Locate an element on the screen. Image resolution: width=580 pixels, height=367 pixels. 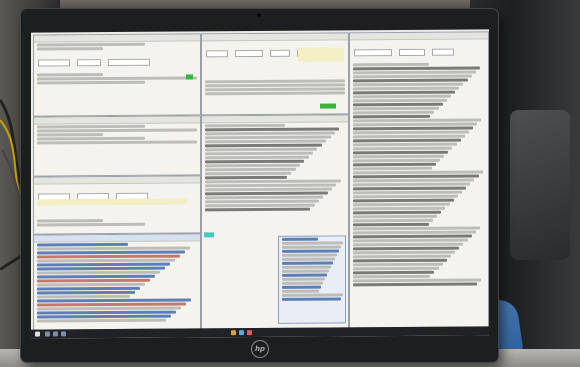
main-app-titlebar is located at coordinates (117, 38).